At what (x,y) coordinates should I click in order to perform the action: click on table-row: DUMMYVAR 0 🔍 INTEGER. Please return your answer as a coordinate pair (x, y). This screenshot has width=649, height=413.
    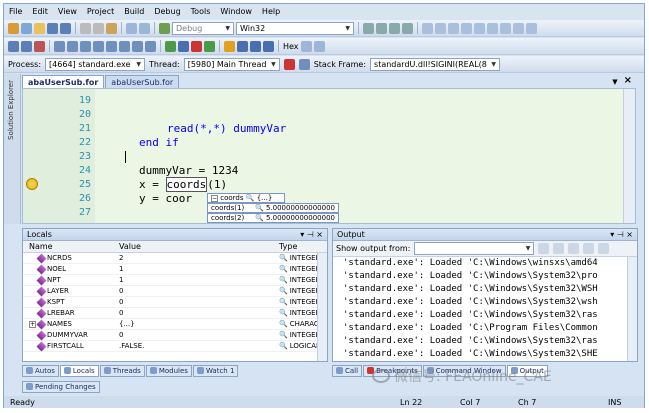
    Looking at the image, I should click on (175, 335).